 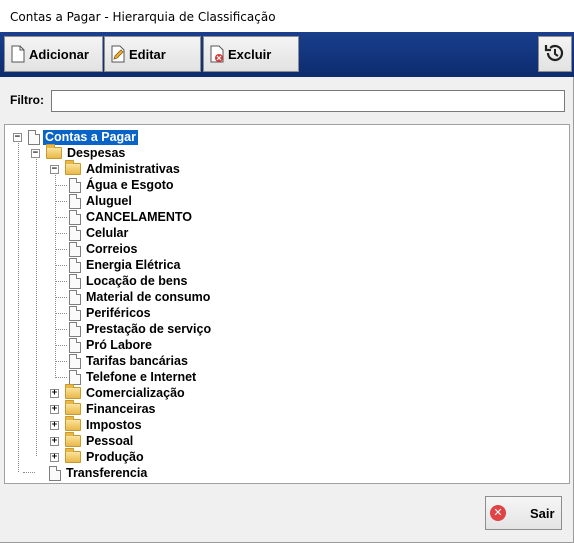 I want to click on tree-node-label: Tarifas bancárias, so click(x=137, y=360).